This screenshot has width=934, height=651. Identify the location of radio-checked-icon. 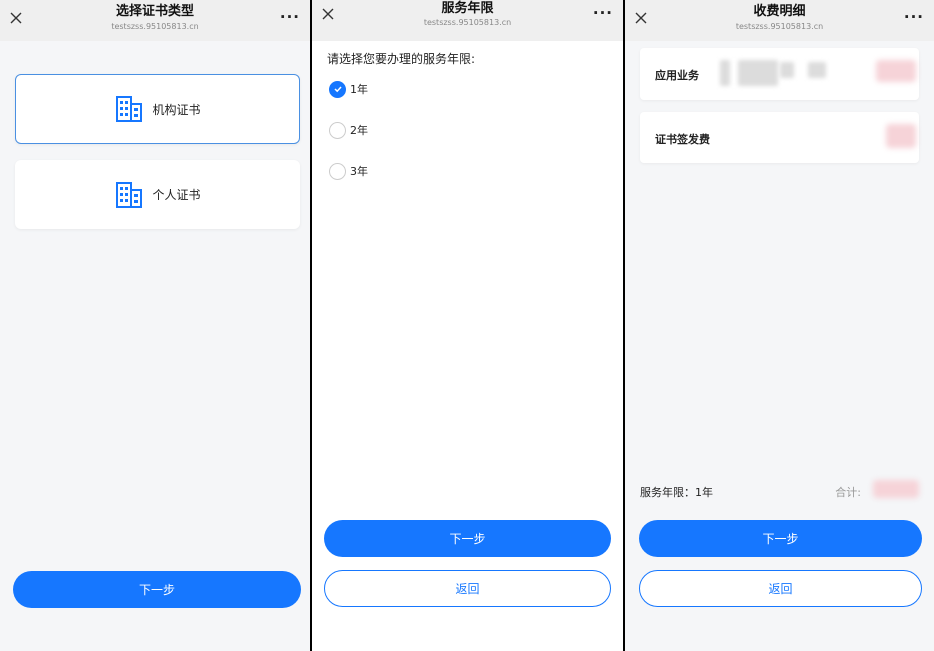
(337, 89).